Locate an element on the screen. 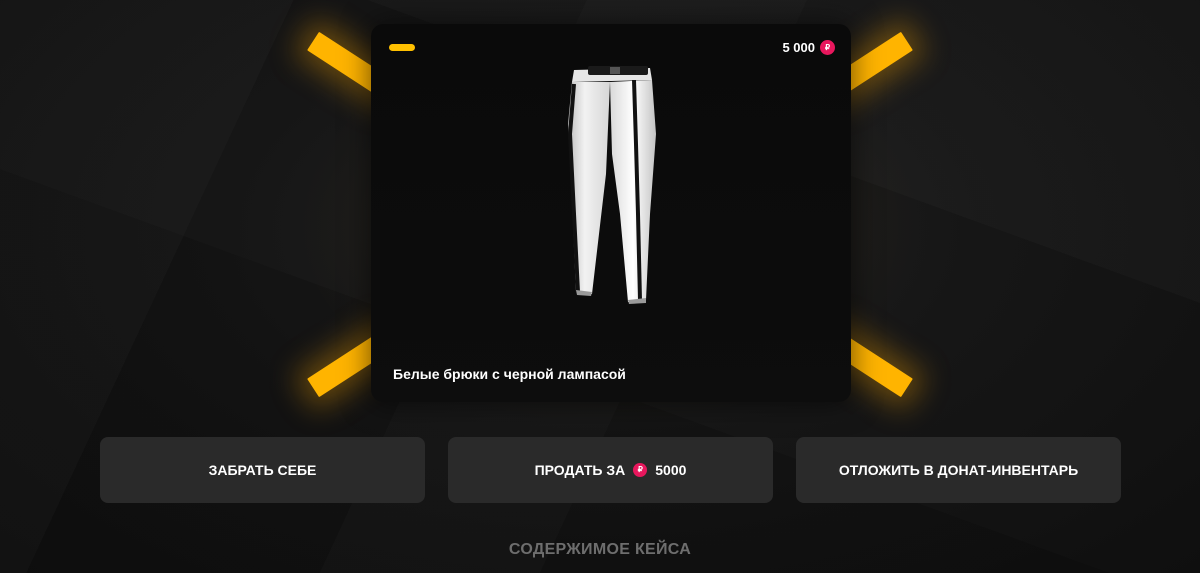 The height and width of the screenshot is (573, 1200). take-item-button: ЗАБРАТЬ СЕБЕ is located at coordinates (262, 470).